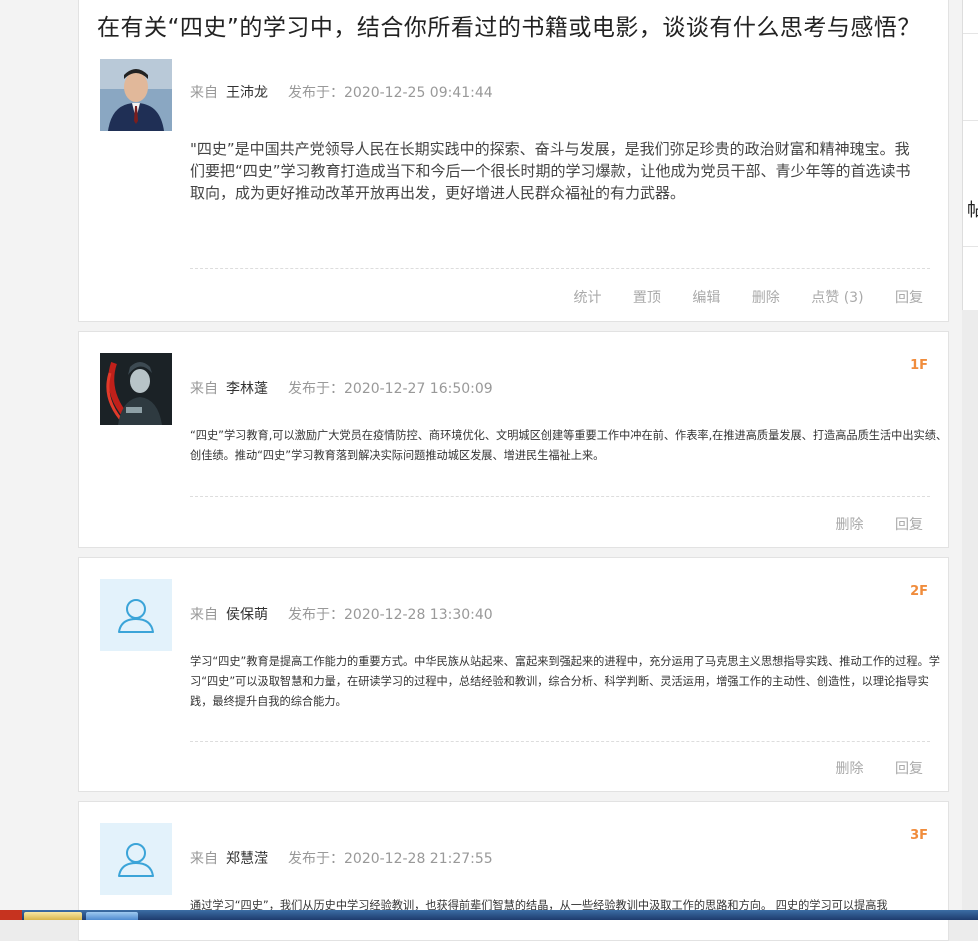  Describe the element at coordinates (734, 297) in the screenshot. I see `post-actions: 统计 置顶 编辑 删除 点赞 (3) 回复` at that location.